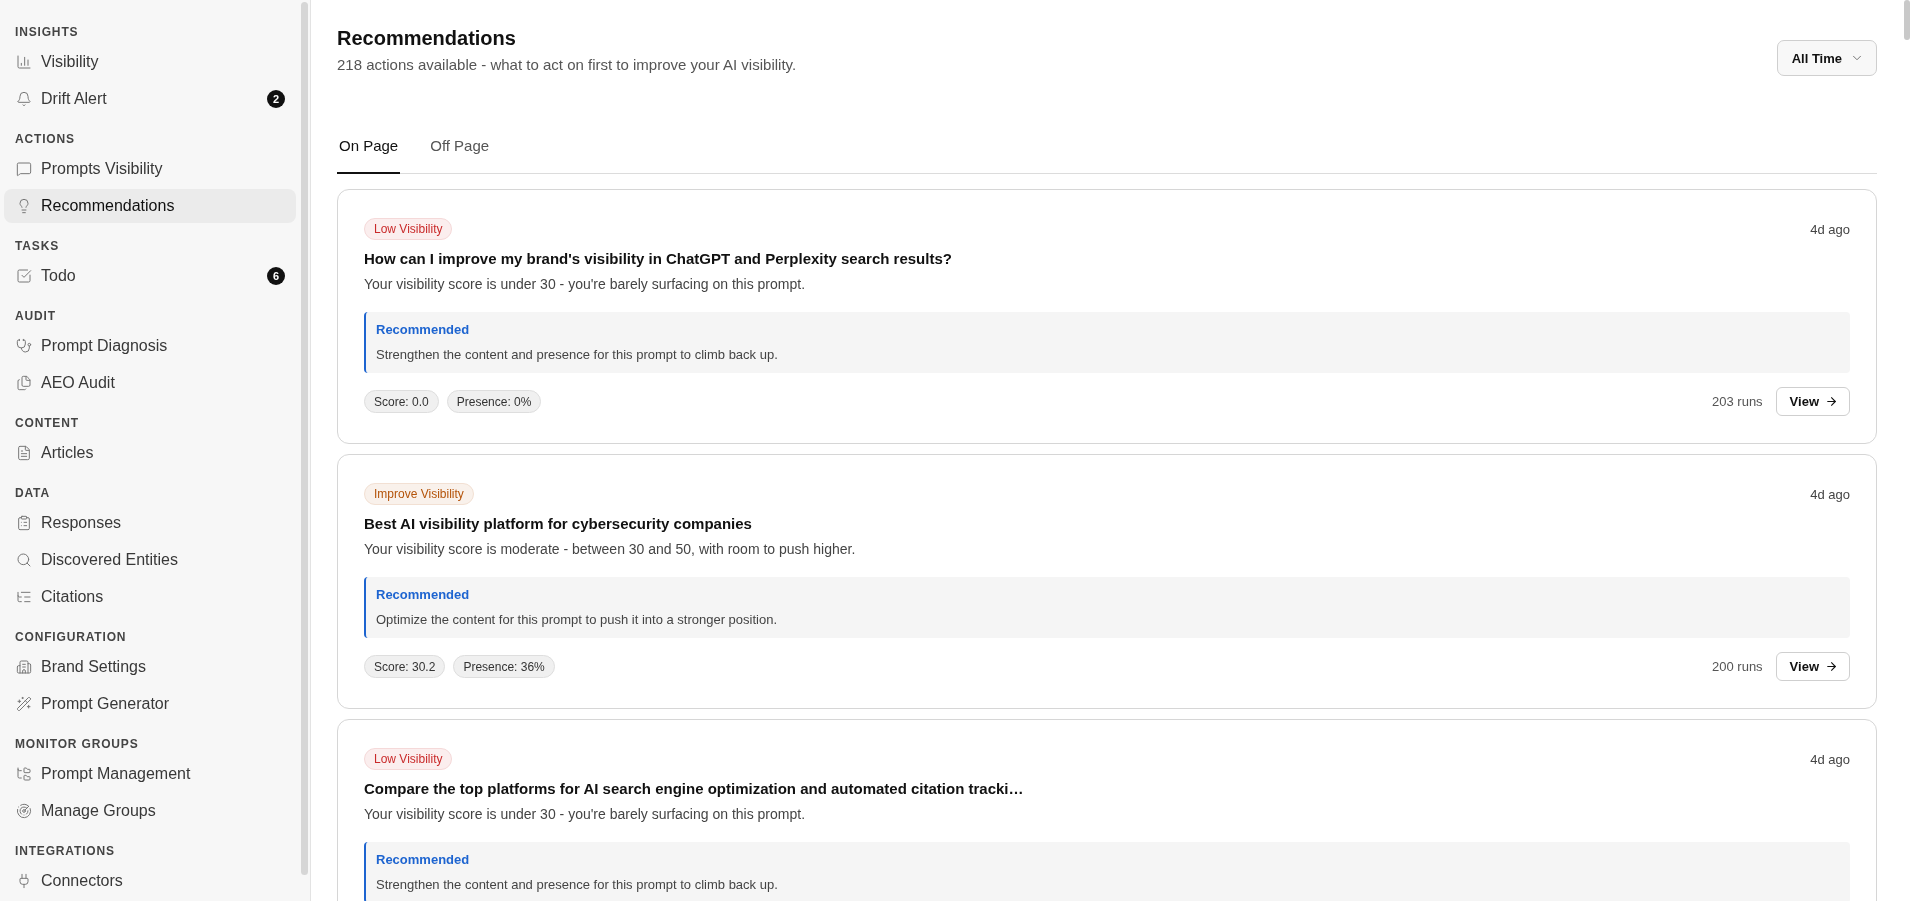  Describe the element at coordinates (24, 383) in the screenshot. I see `files-icon` at that location.